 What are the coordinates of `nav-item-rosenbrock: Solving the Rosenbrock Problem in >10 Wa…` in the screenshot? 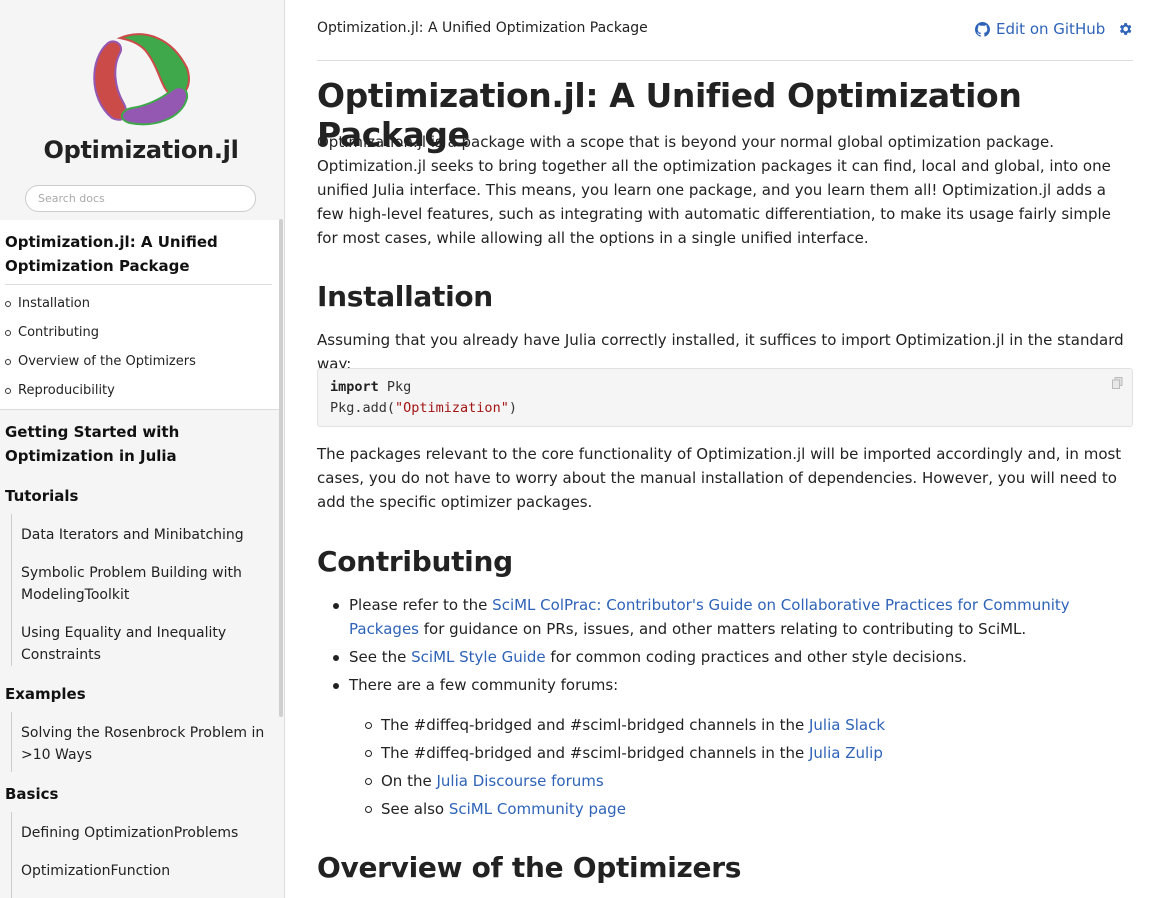 It's located at (143, 744).